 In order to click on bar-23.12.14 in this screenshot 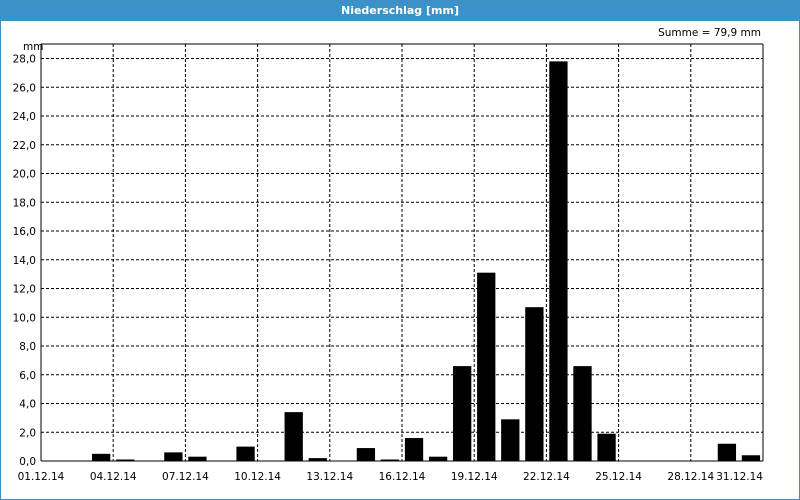, I will do `click(582, 413)`.